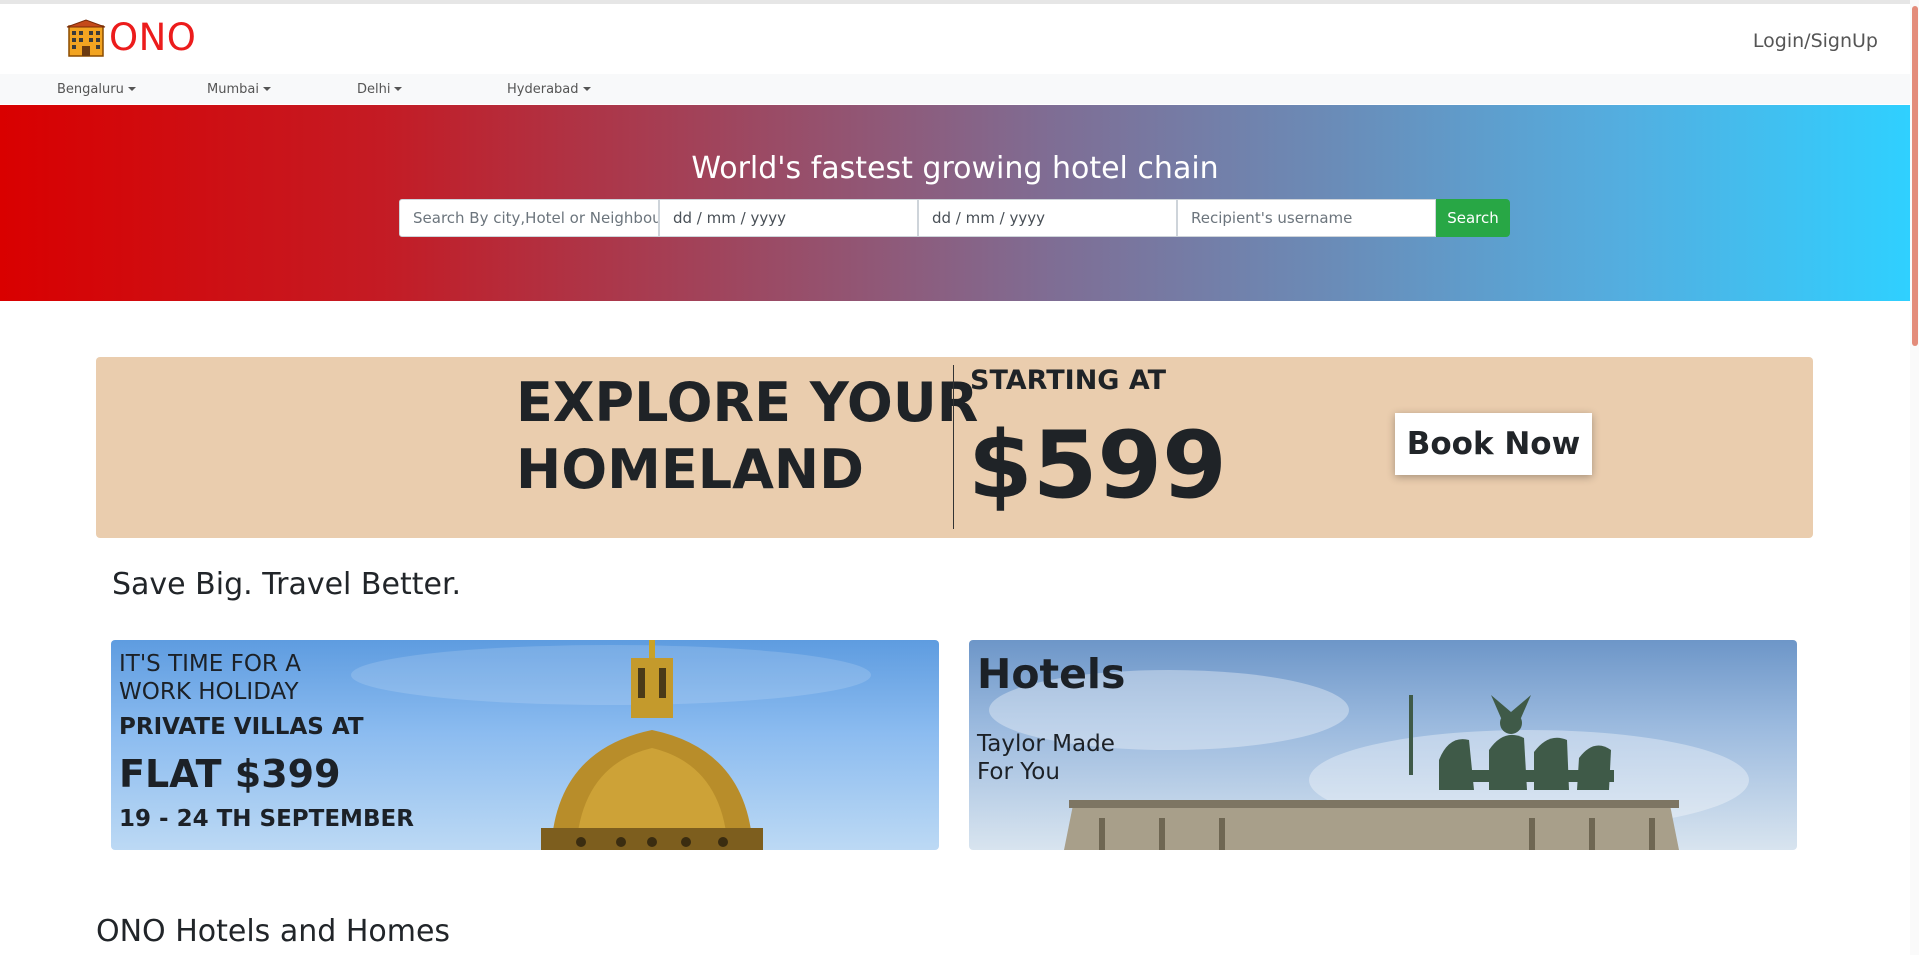 The width and height of the screenshot is (1919, 955). I want to click on promo-headline: EXPLORE YOUR HOMELAND, so click(747, 436).